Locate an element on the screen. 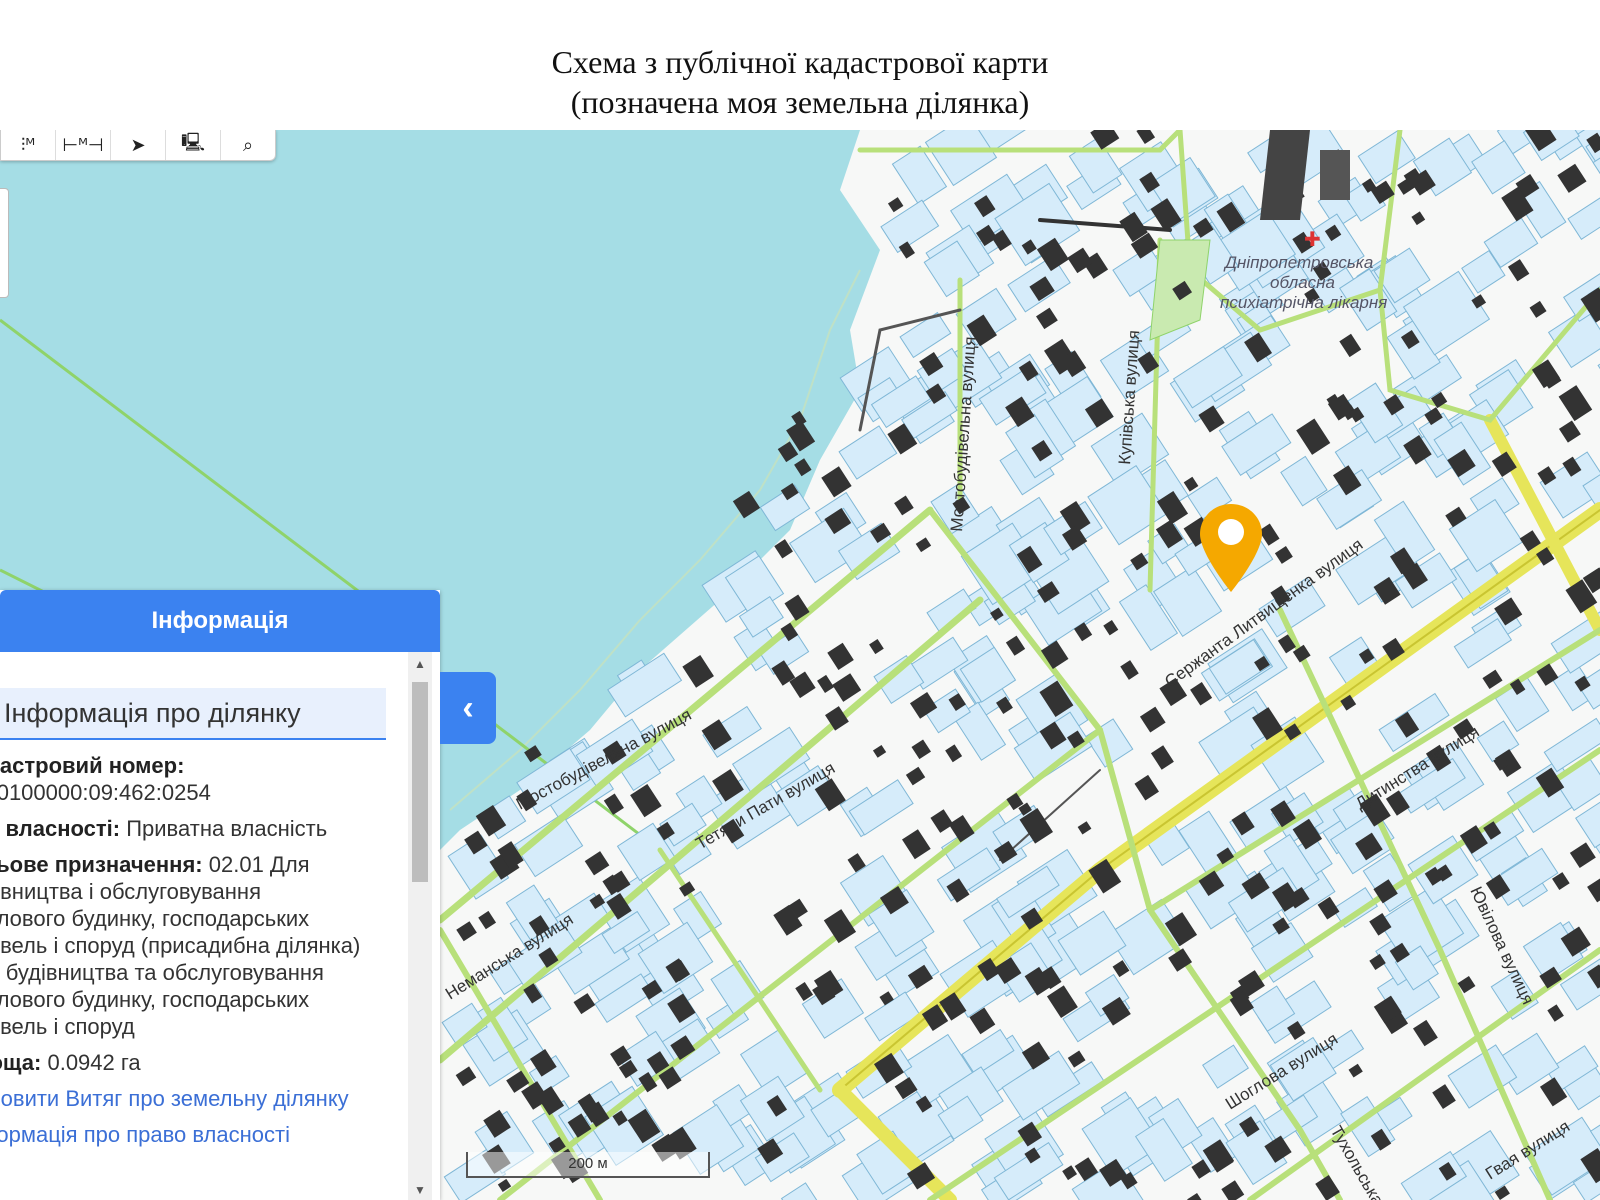  measure-distance-icon: ⊢ᴹ⊣ is located at coordinates (83, 145).